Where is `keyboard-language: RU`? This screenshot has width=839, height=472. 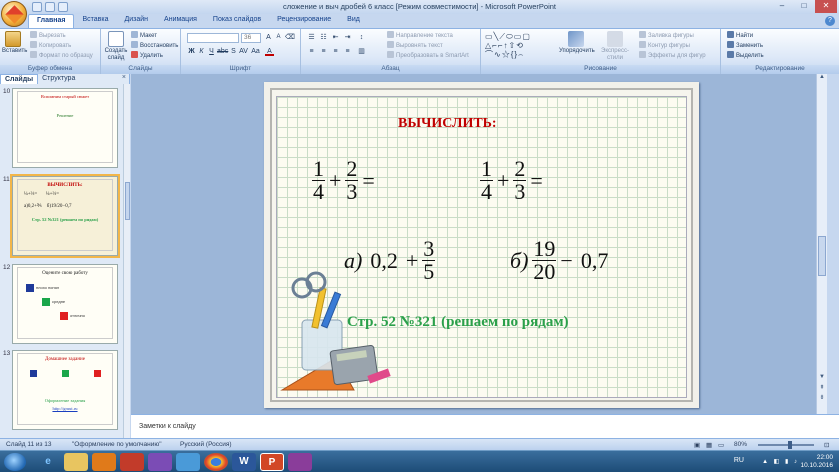
keyboard-language: RU is located at coordinates (739, 460).